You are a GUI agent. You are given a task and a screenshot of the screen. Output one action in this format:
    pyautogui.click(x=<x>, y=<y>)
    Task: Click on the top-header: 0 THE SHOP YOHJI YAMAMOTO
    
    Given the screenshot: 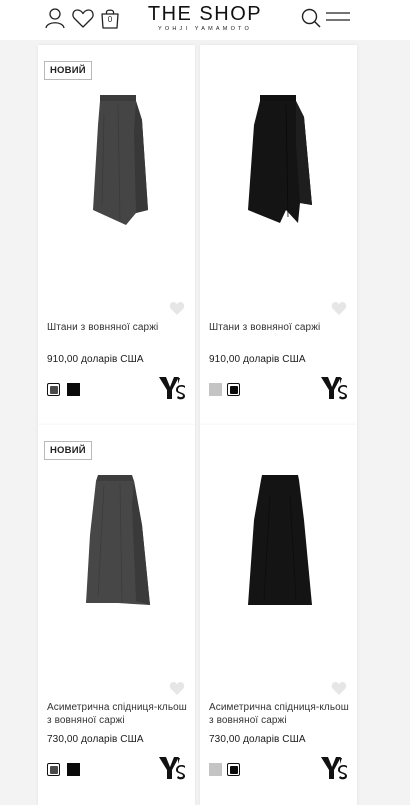 What is the action you would take?
    pyautogui.click(x=205, y=20)
    